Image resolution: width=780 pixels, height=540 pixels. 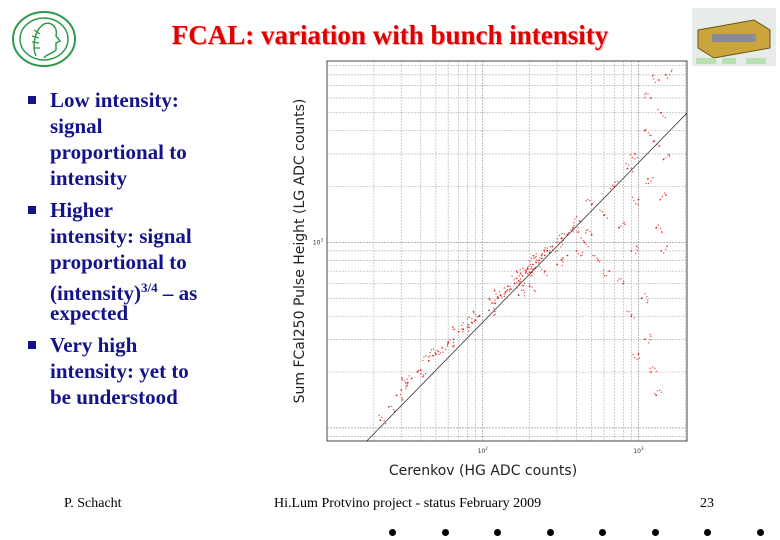 What do you see at coordinates (318, 241) in the screenshot?
I see `y-tick-label: 103` at bounding box center [318, 241].